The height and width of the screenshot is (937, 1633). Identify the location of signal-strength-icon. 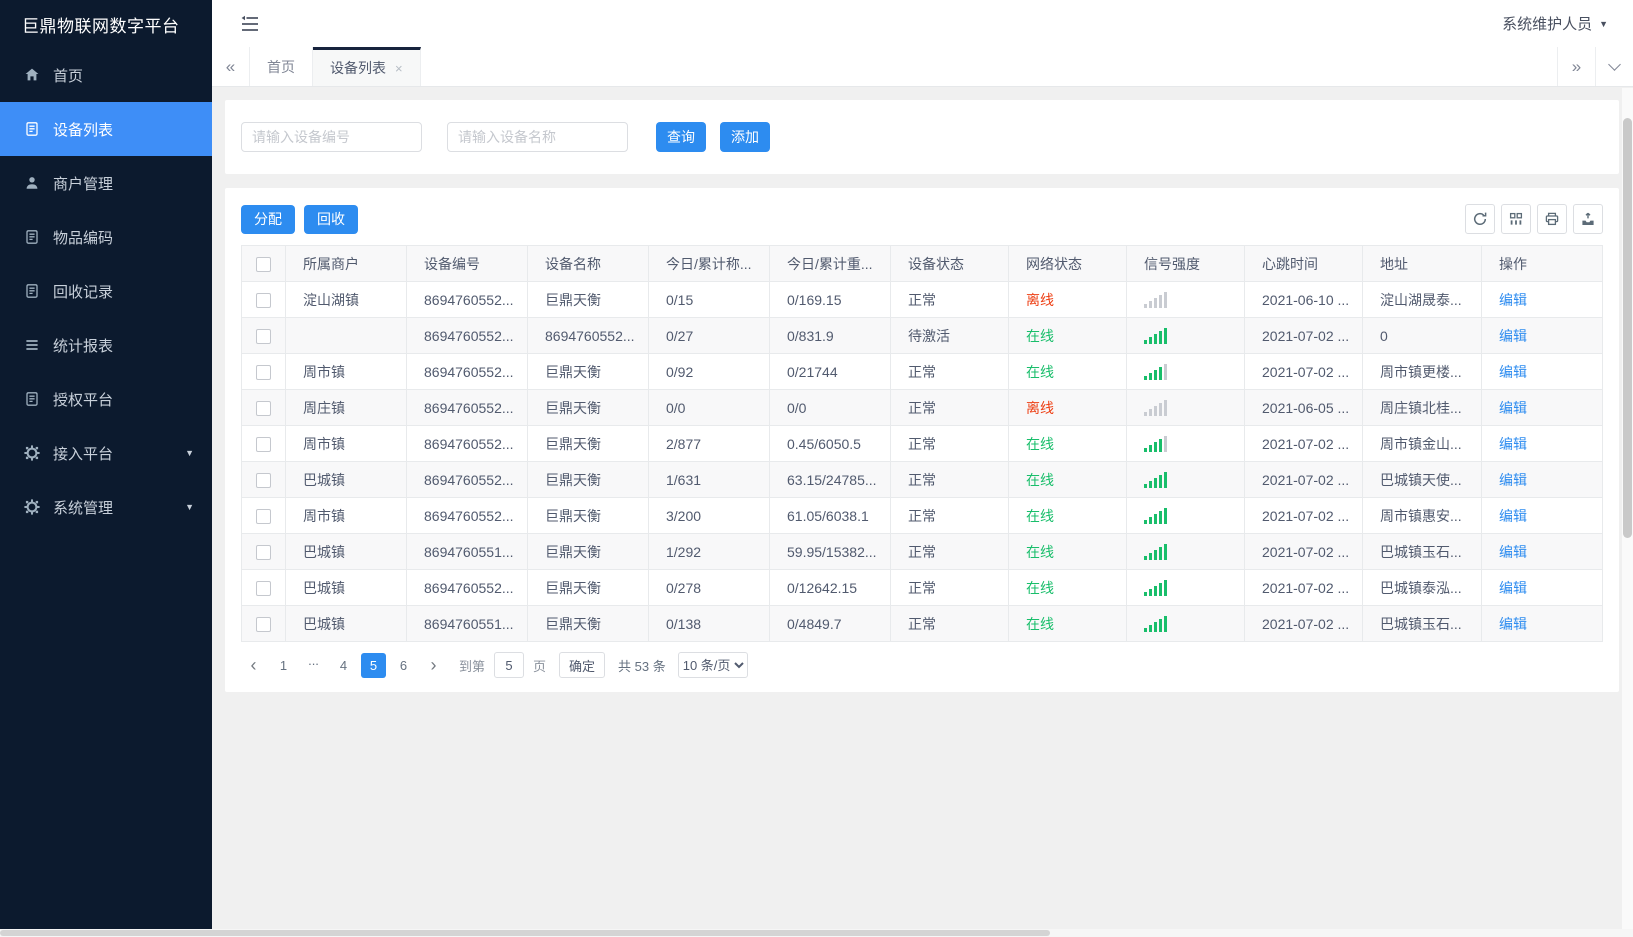
(1192, 587).